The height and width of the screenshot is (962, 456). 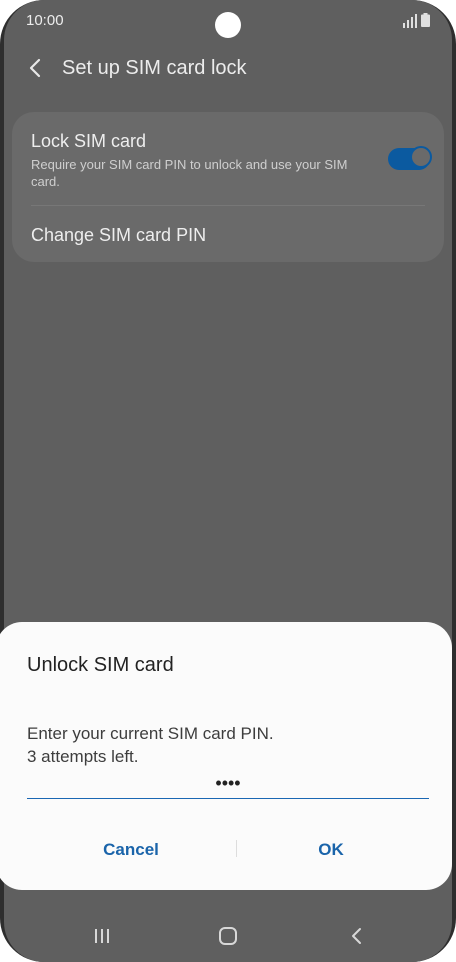 I want to click on lock-sim-title: Lock SIM card, so click(x=89, y=141).